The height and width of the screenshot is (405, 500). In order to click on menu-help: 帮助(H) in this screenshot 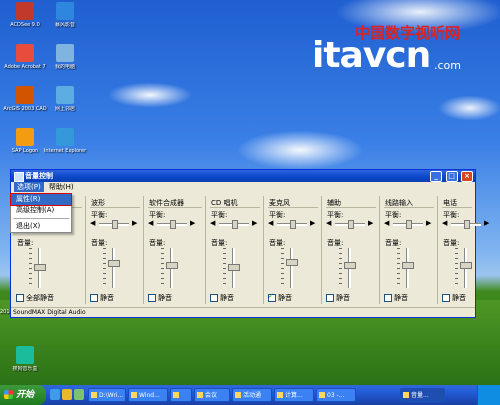, I will do `click(61, 187)`.